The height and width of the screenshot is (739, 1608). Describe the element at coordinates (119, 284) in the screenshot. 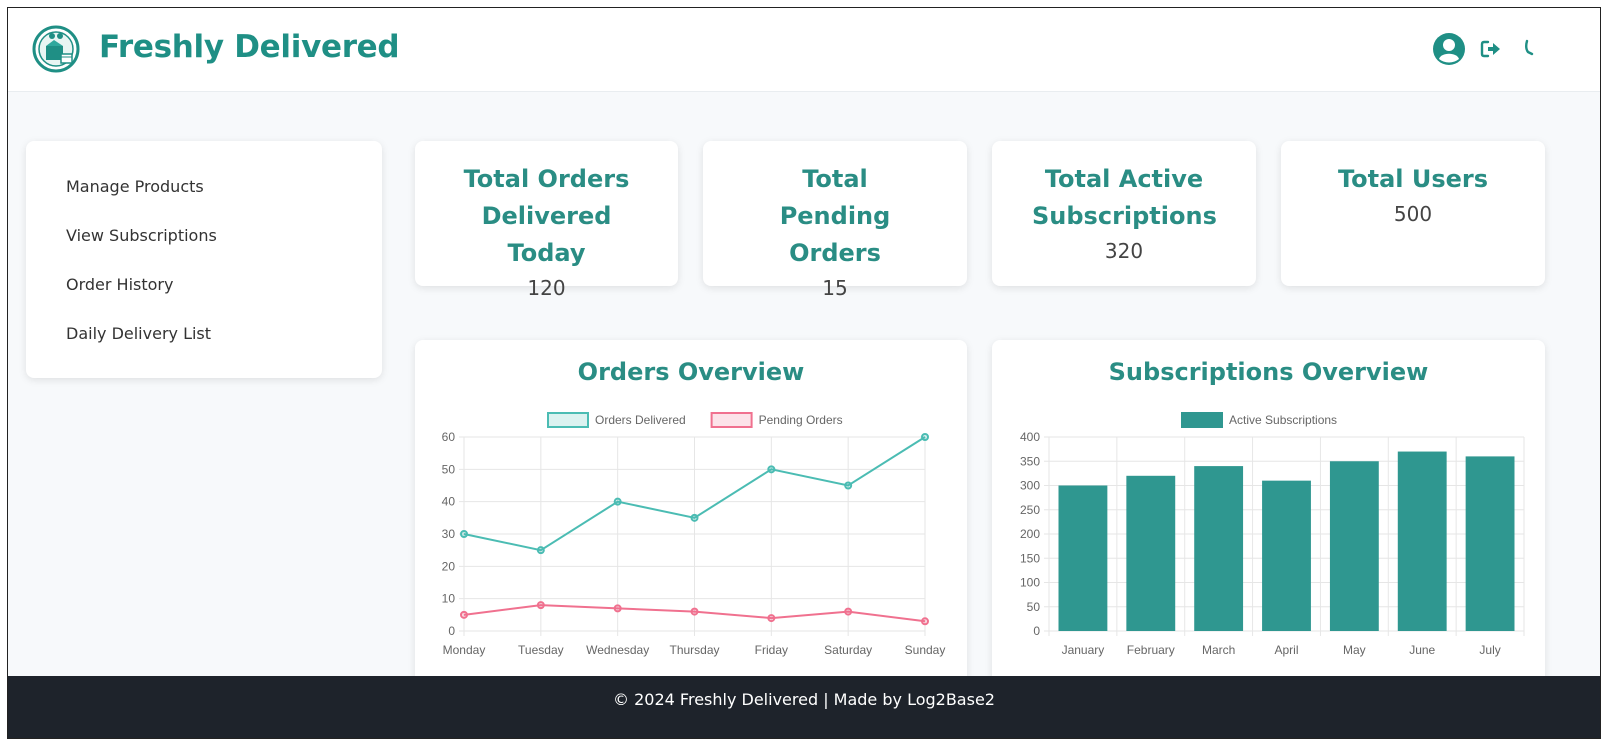

I see `sidebar-item-order-history: Order History` at that location.